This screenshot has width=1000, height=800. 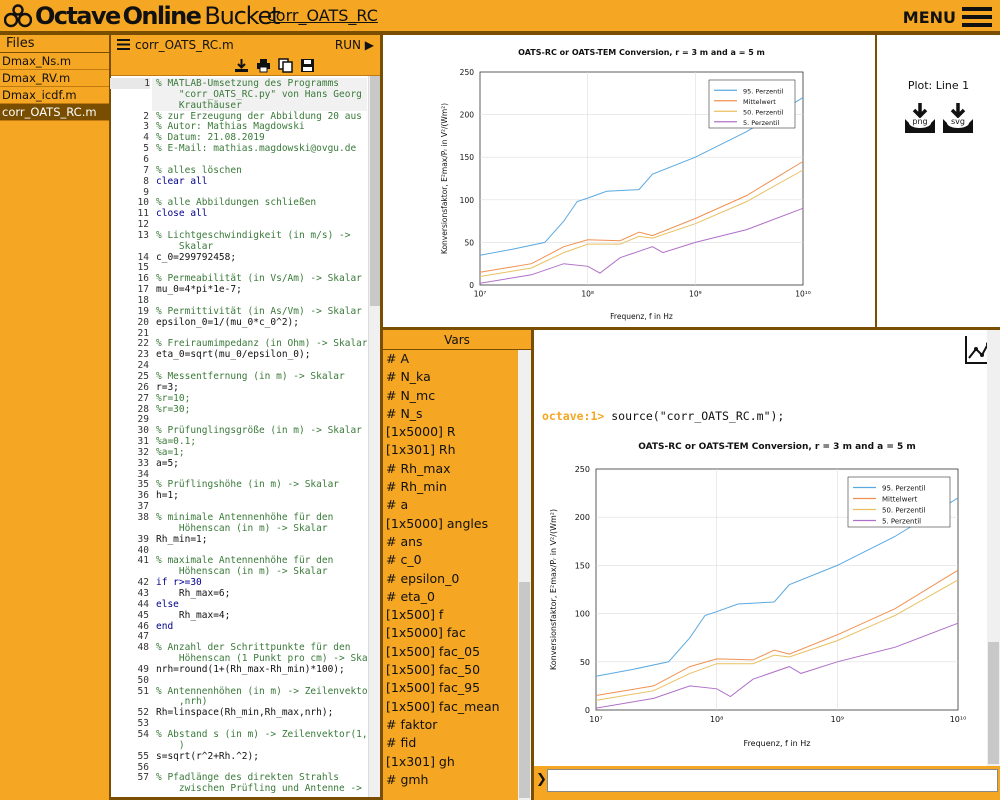 I want to click on variable-item: [1x500] fac_05, so click(x=450, y=652).